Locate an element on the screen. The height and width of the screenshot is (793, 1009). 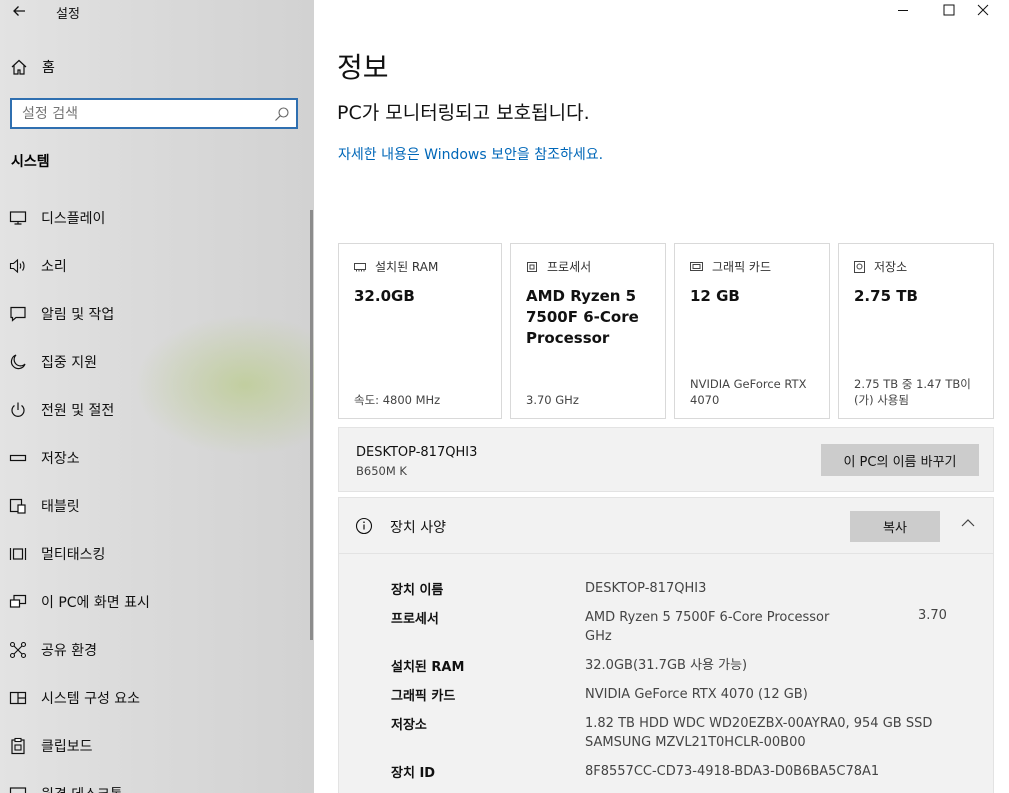
card-label: 프로세서 is located at coordinates (569, 267).